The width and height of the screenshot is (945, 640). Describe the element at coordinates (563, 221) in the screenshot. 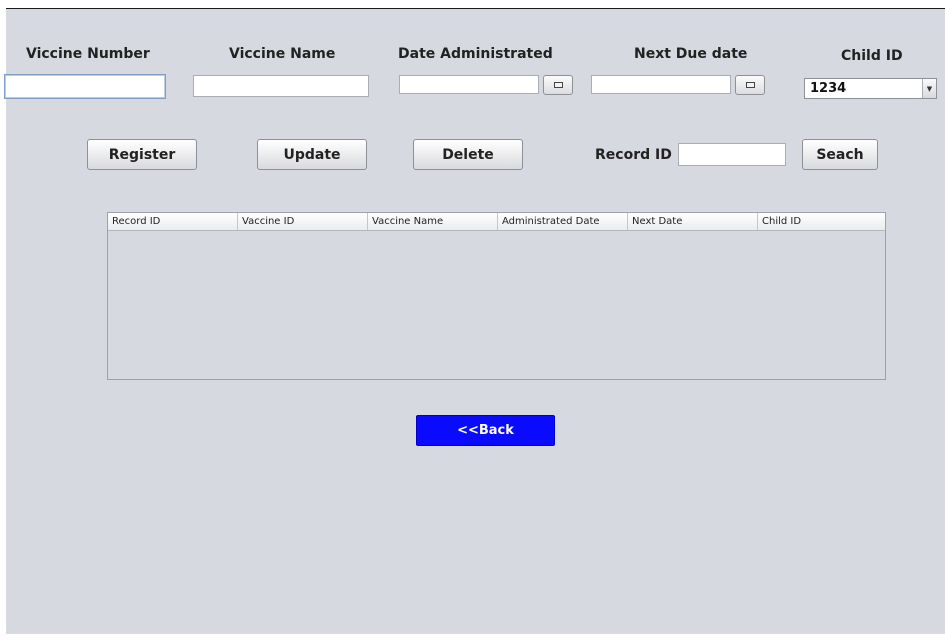

I see `column-header-administrated-date: Administrated Date` at that location.